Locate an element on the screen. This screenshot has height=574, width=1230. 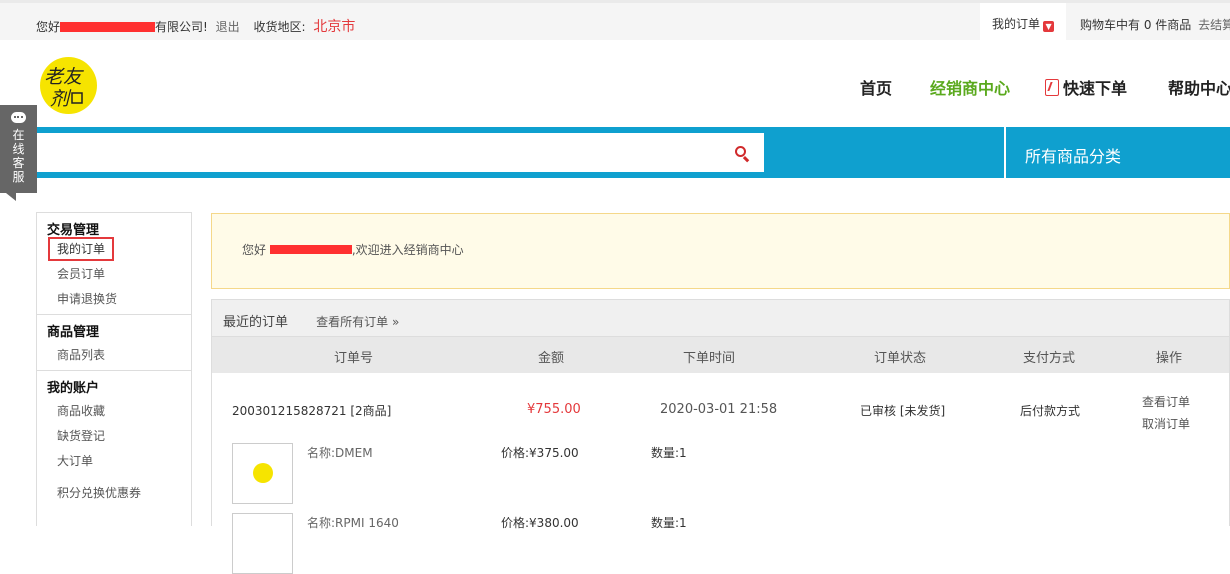
tab-tail is located at coordinates (11, 197).